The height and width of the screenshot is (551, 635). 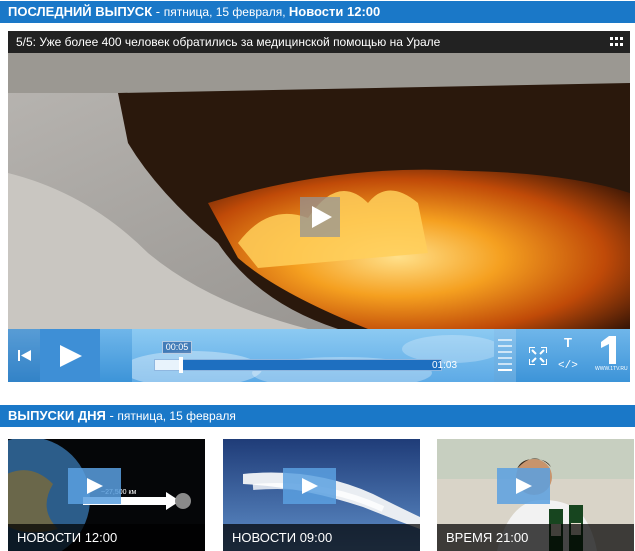 What do you see at coordinates (445, 365) in the screenshot?
I see `duration: 01:03` at bounding box center [445, 365].